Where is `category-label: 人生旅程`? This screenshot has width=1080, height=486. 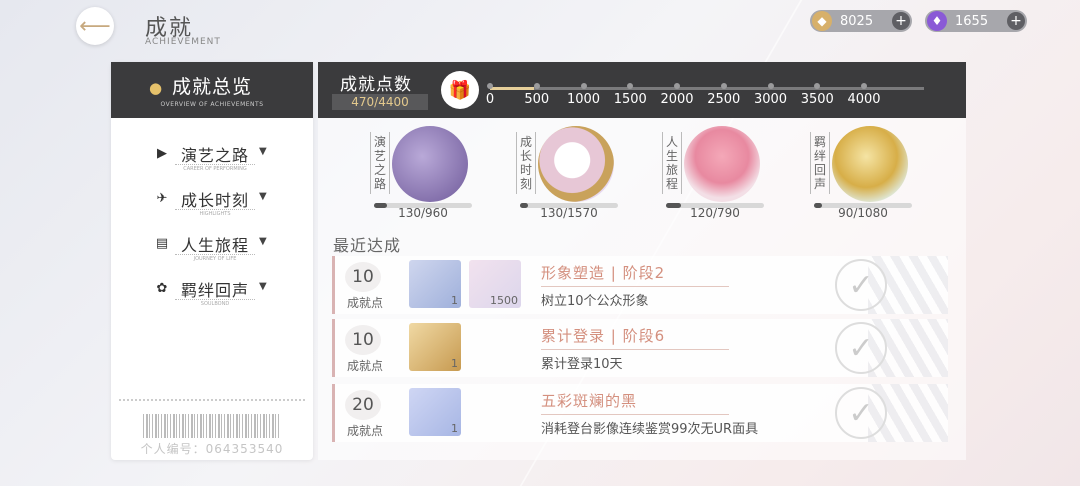
category-label: 人生旅程 is located at coordinates (672, 163).